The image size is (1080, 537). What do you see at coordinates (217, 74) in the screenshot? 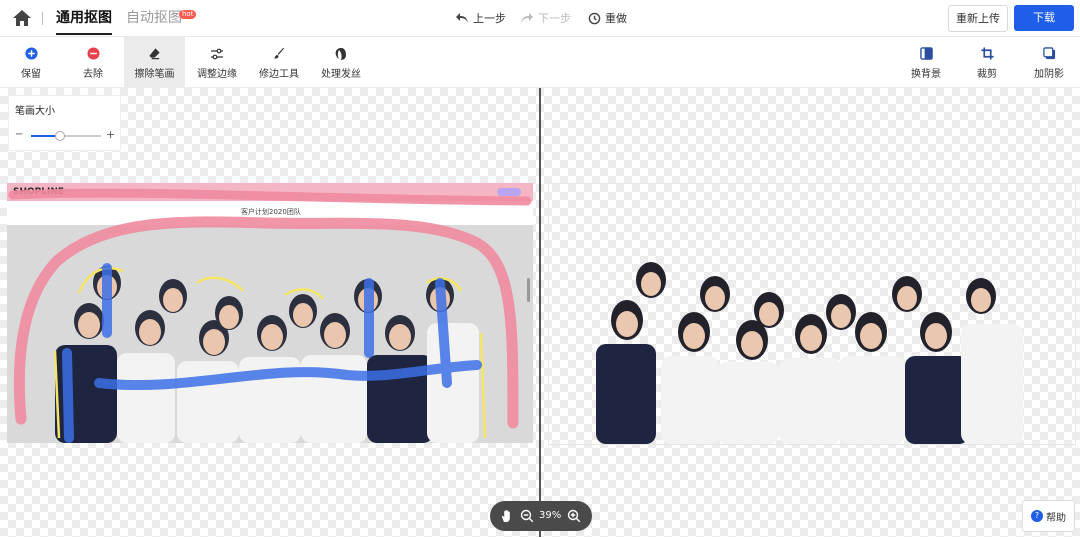
I see `tool-adjust-edge-label: 调整边缘` at bounding box center [217, 74].